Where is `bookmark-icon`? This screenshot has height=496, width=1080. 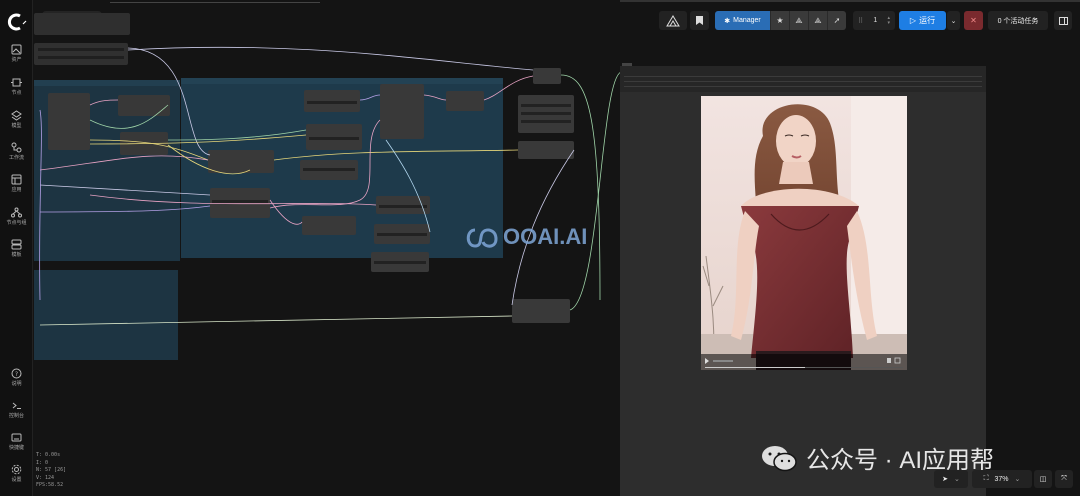 bookmark-icon is located at coordinates (699, 20).